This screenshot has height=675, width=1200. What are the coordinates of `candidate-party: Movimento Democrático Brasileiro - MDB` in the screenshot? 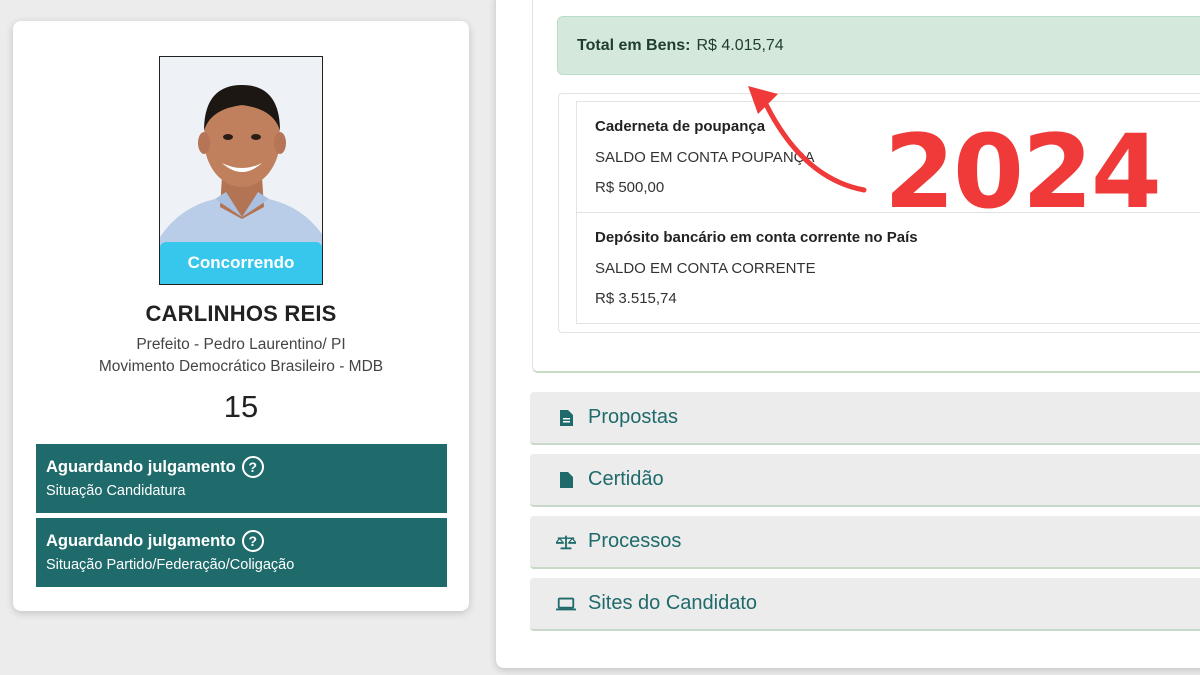 It's located at (241, 366).